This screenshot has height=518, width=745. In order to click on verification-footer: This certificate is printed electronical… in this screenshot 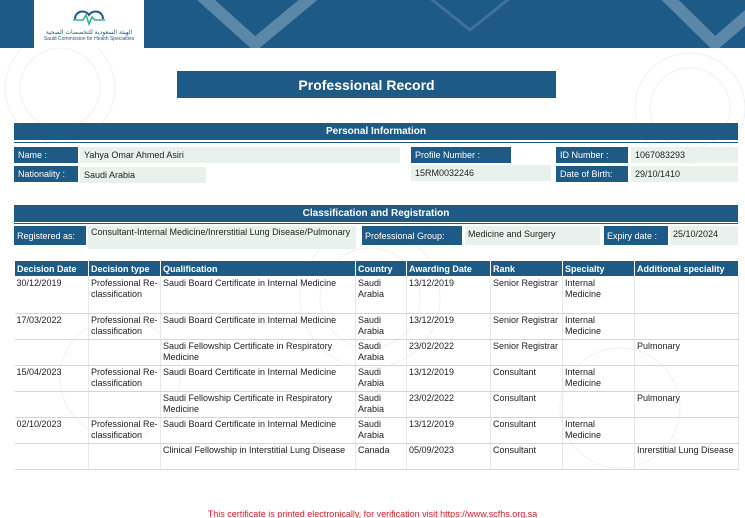, I will do `click(372, 513)`.